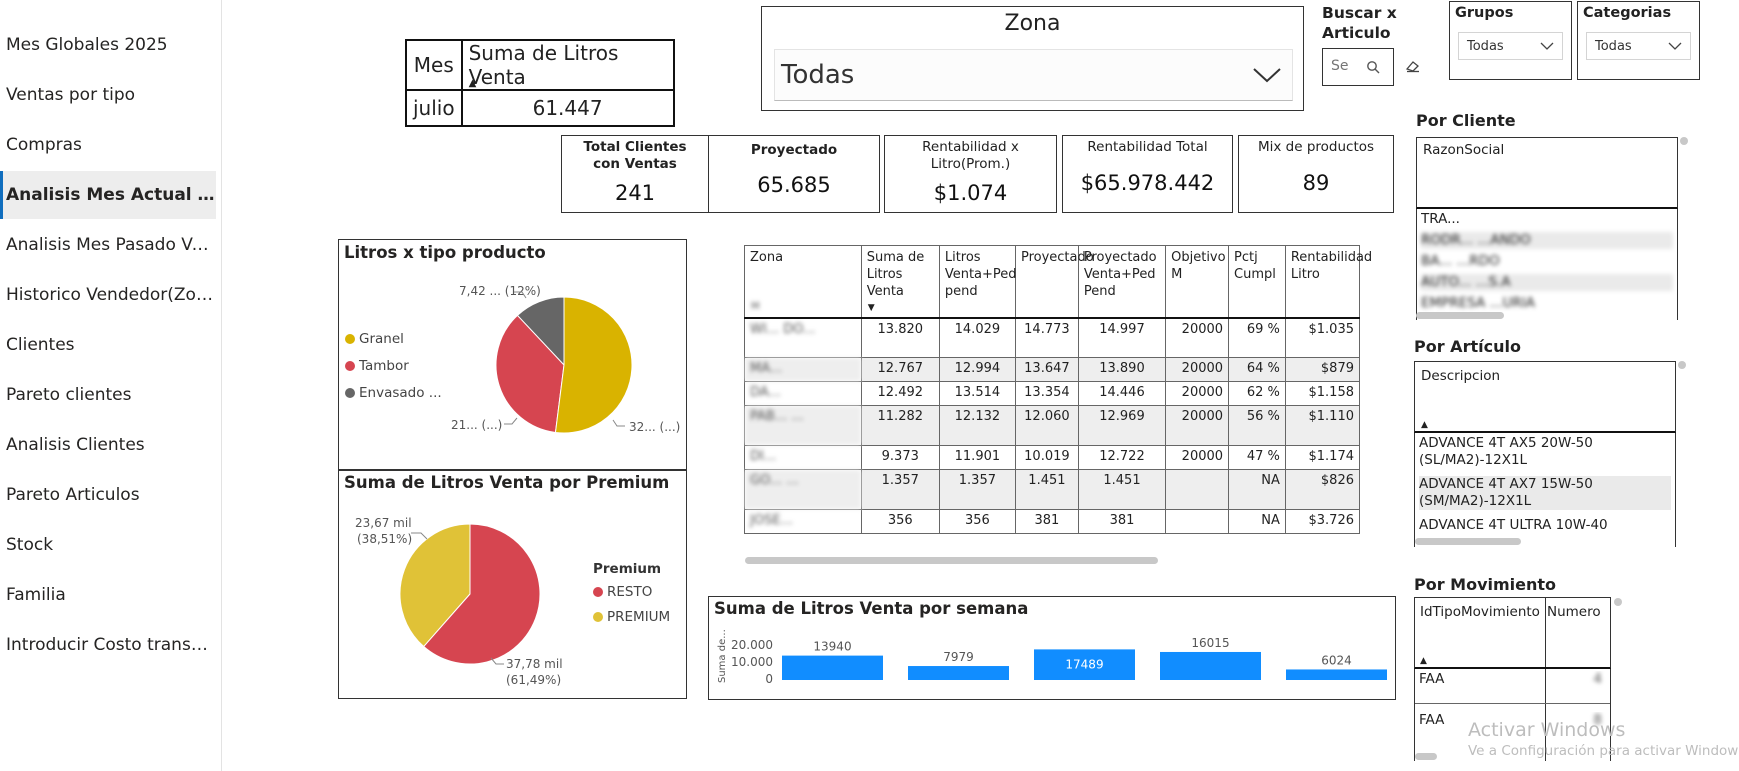  I want to click on kpi-value: $1.074, so click(970, 193).